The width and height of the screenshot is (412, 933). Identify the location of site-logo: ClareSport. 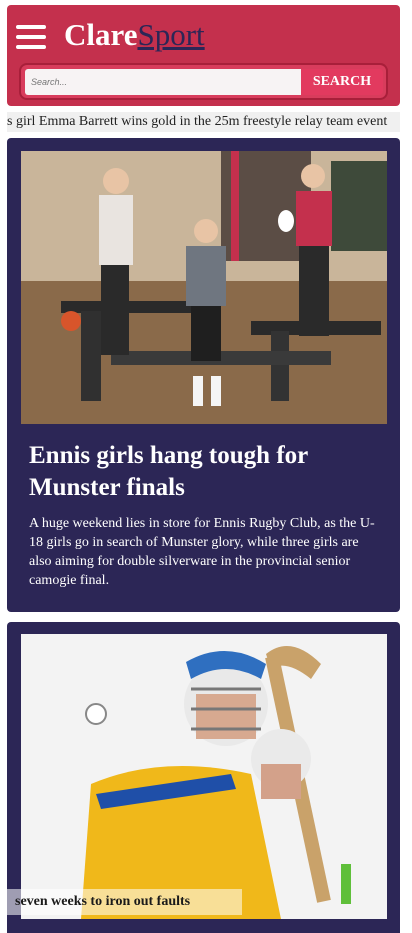
(134, 35).